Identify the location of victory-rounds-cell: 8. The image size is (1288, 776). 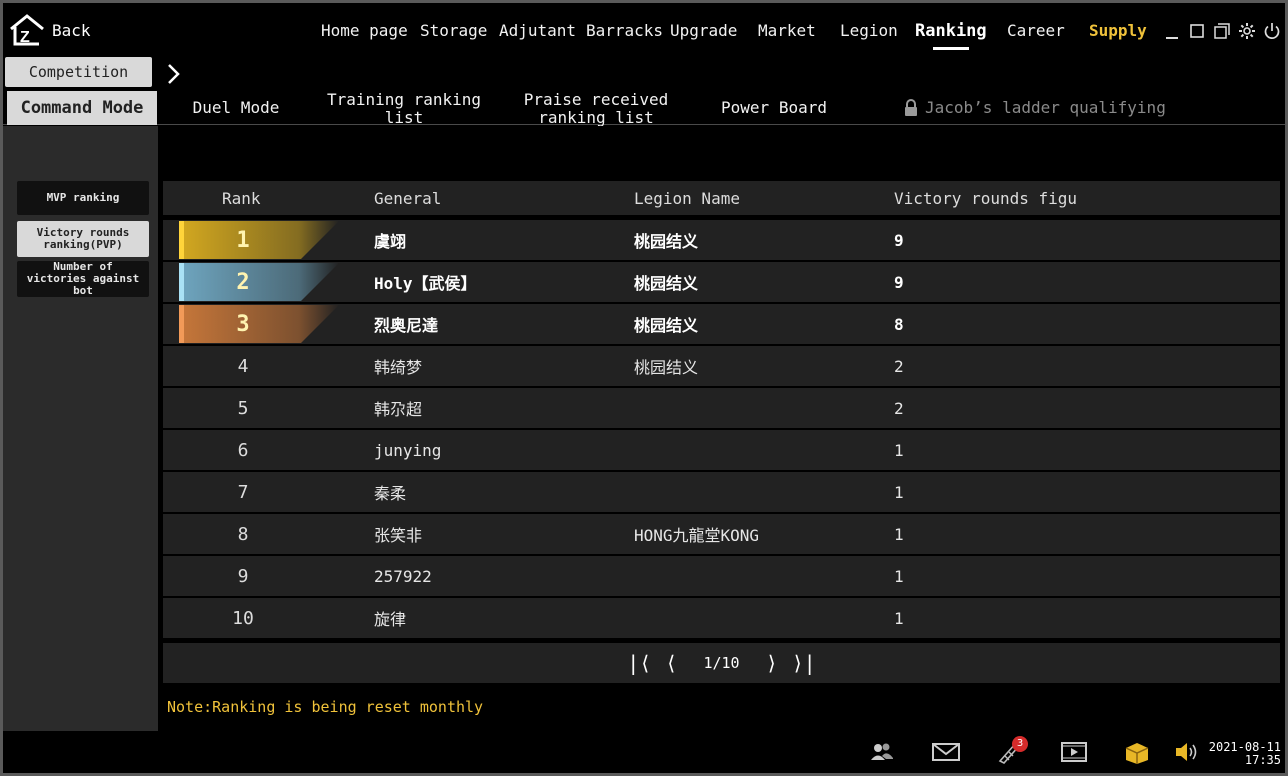
(899, 324).